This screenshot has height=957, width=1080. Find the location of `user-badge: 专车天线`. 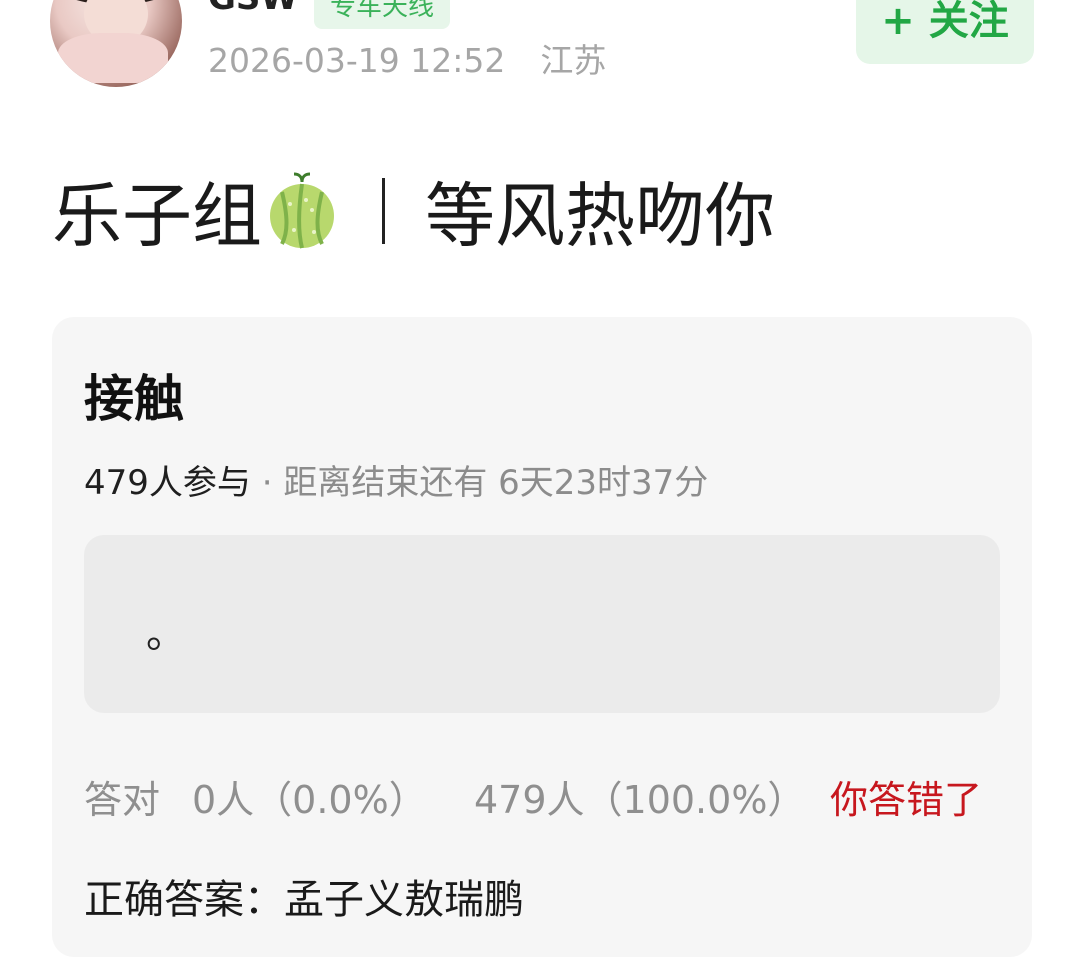

user-badge: 专车天线 is located at coordinates (382, 14).